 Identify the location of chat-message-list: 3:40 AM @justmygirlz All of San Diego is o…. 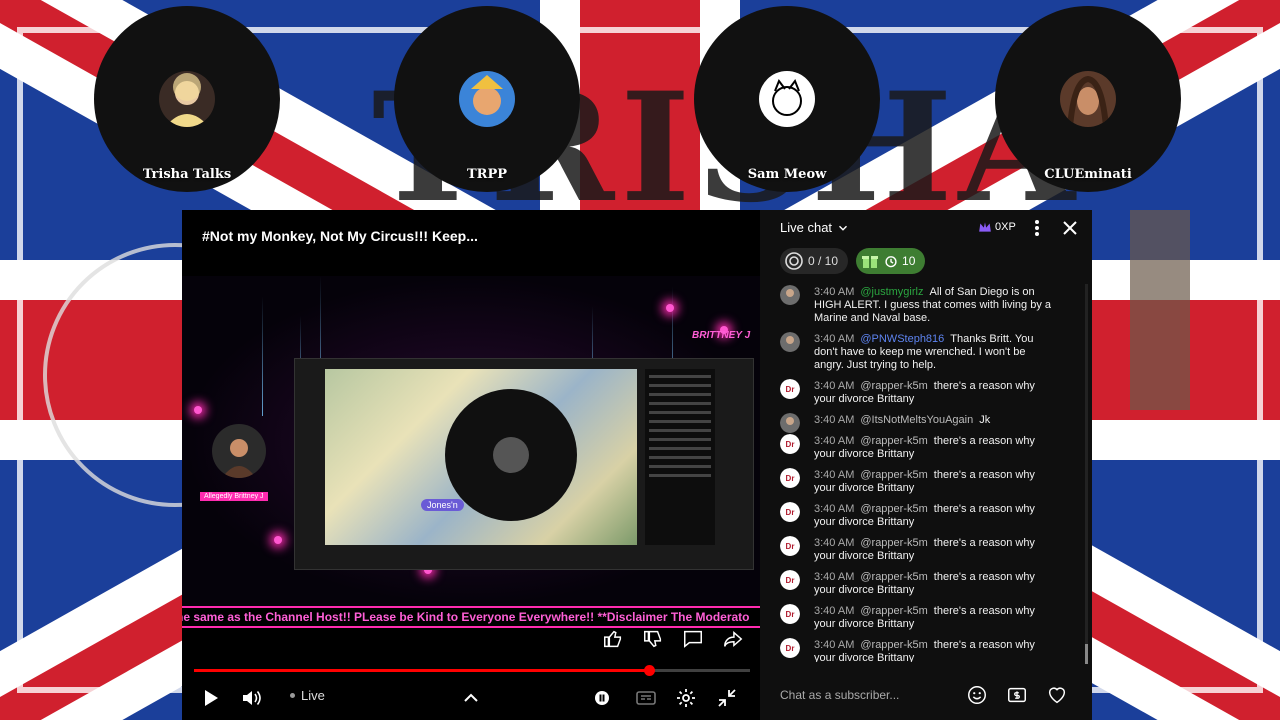
(926, 472).